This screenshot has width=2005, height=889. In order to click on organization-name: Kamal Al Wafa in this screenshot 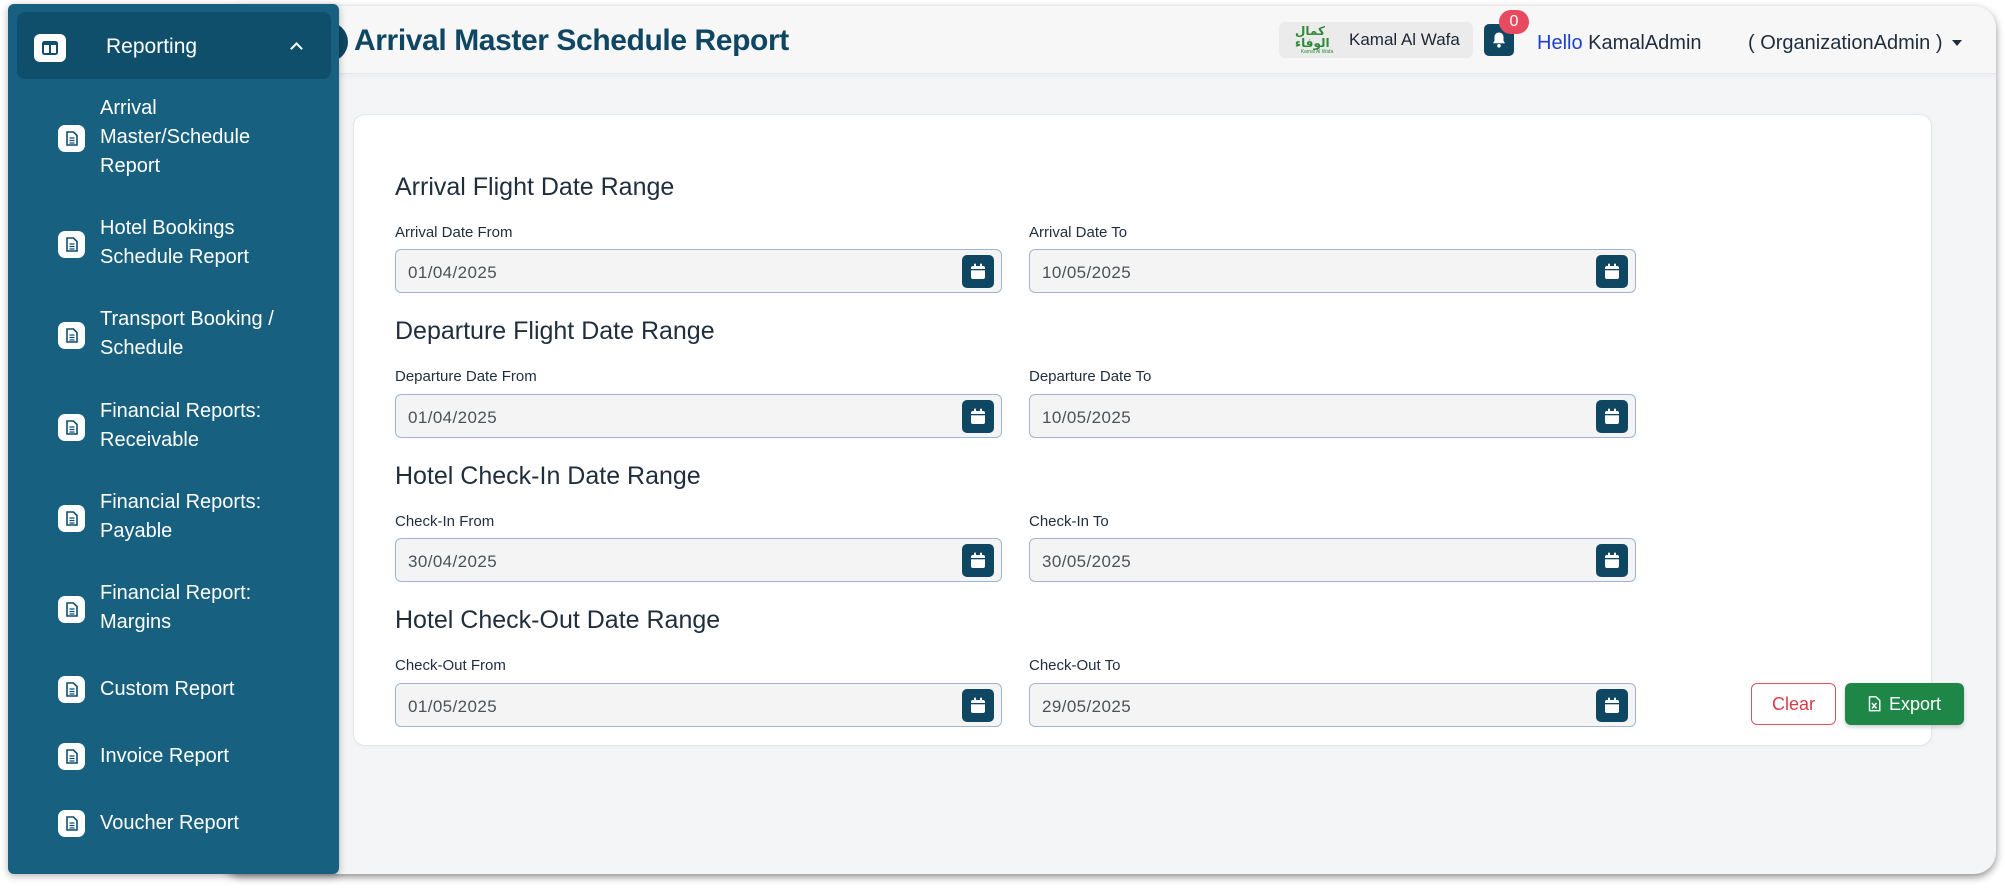, I will do `click(1404, 39)`.